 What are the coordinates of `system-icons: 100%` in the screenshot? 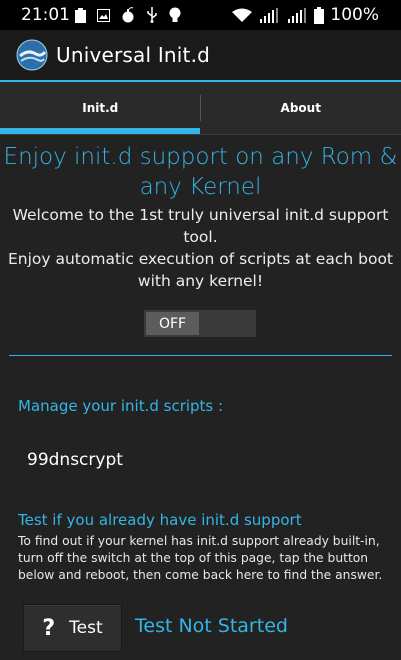 It's located at (305, 15).